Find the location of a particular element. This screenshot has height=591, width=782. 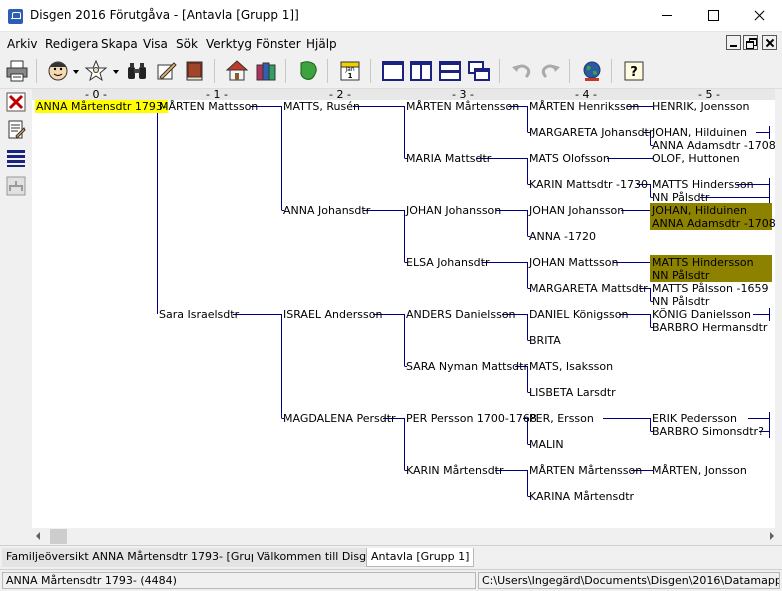

edit-hand-icon is located at coordinates (166, 71).